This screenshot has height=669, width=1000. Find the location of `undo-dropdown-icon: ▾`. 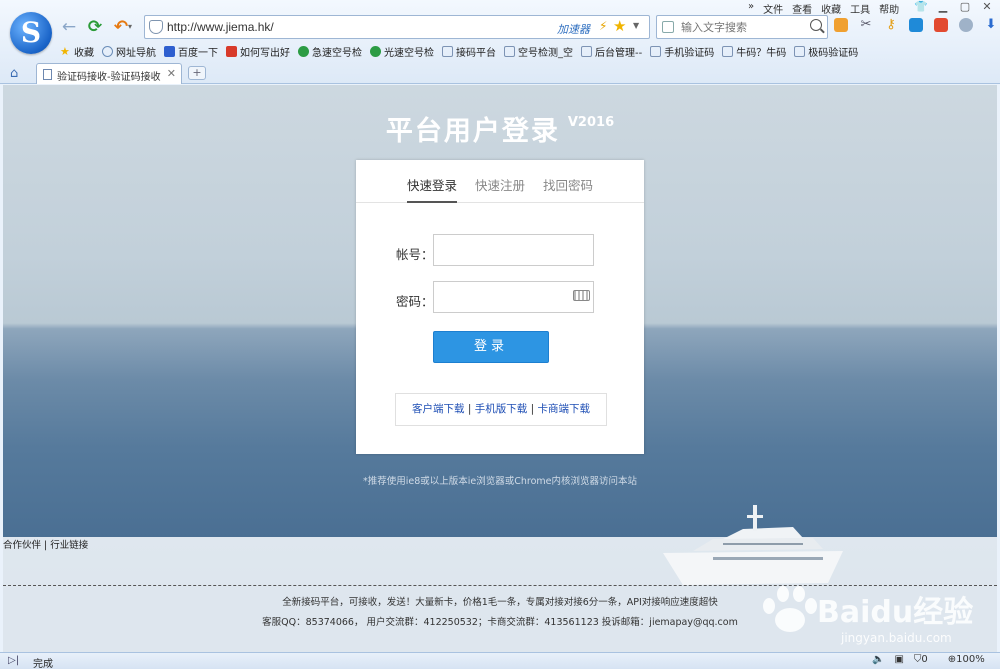

undo-dropdown-icon: ▾ is located at coordinates (130, 26).